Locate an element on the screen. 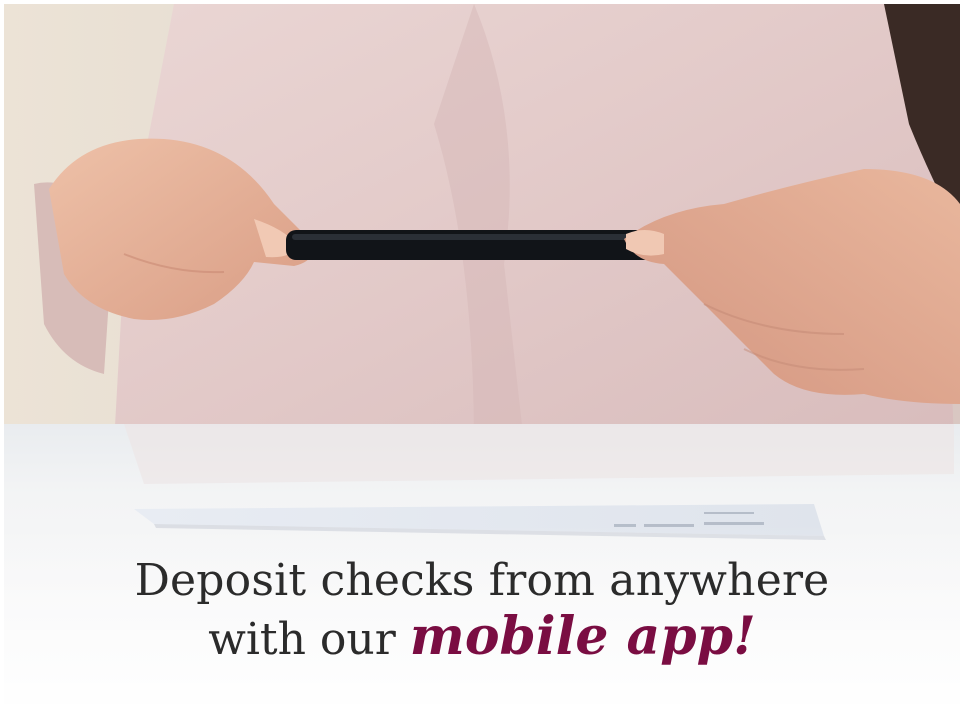 The width and height of the screenshot is (964, 708). headline-line-2: with our mobile app! is located at coordinates (482, 636).